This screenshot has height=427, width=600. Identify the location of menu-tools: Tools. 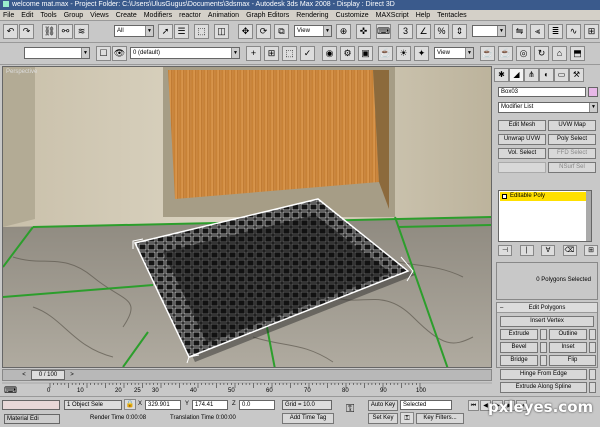
(48, 15).